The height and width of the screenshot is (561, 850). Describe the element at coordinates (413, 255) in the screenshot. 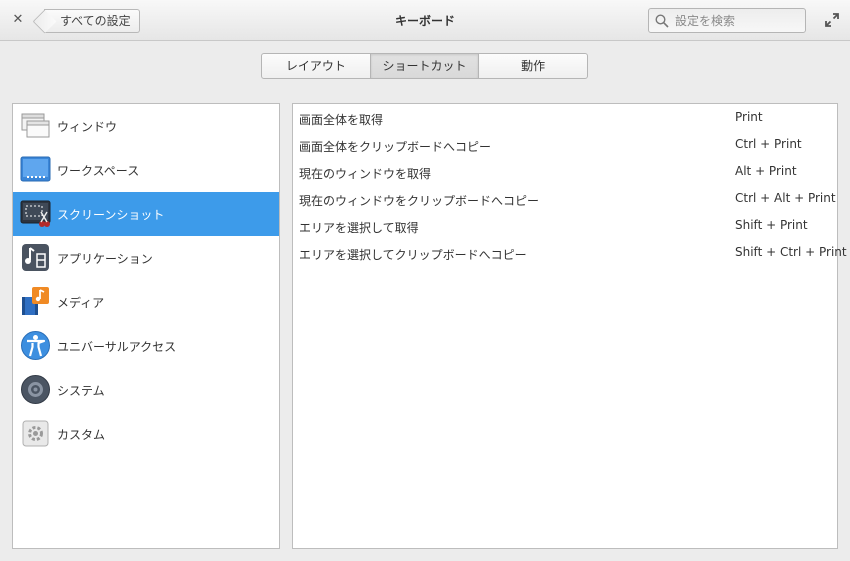

I see `shortcut-name: エリアを選択してクリップボードへコピー` at that location.